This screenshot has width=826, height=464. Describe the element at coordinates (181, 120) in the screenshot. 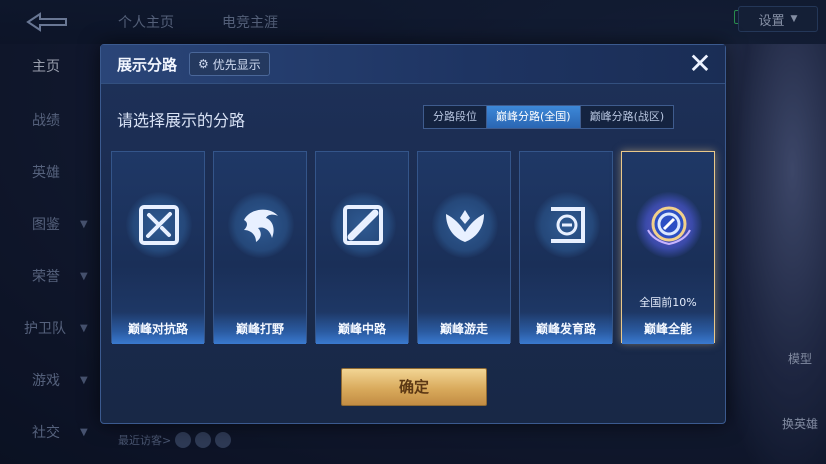

I see `dialog-subtitle: 请选择展示的分路` at that location.